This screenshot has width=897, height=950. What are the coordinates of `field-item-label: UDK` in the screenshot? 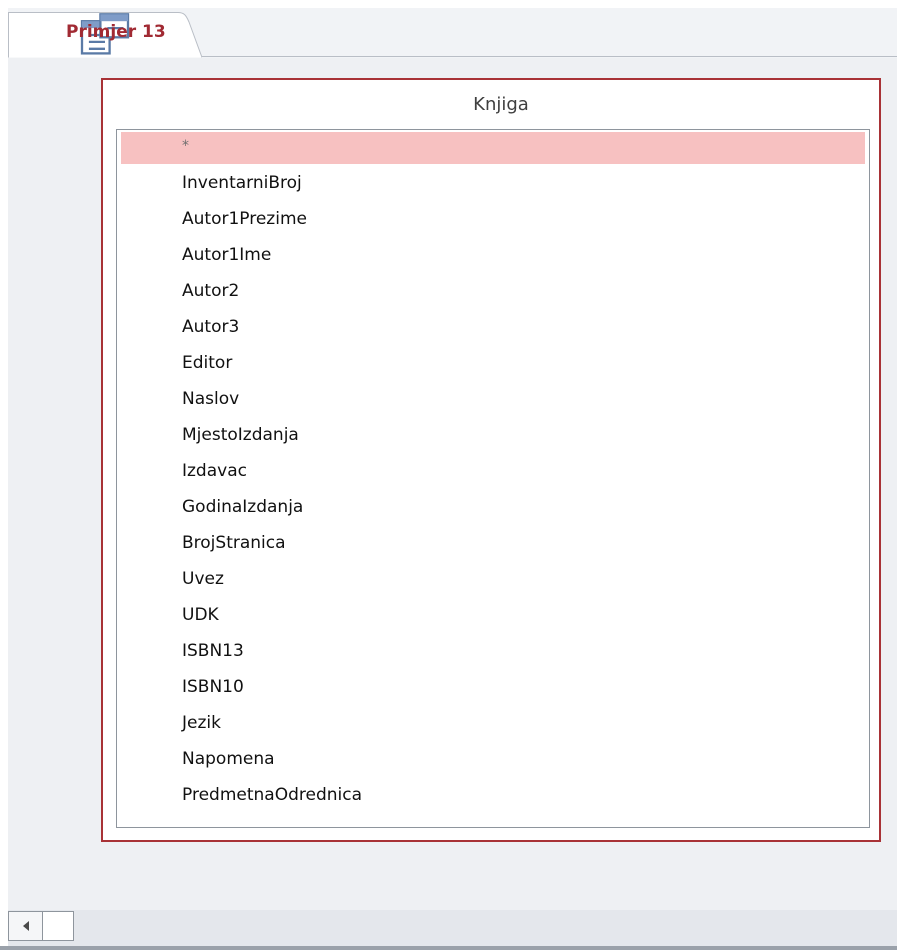 It's located at (200, 615).